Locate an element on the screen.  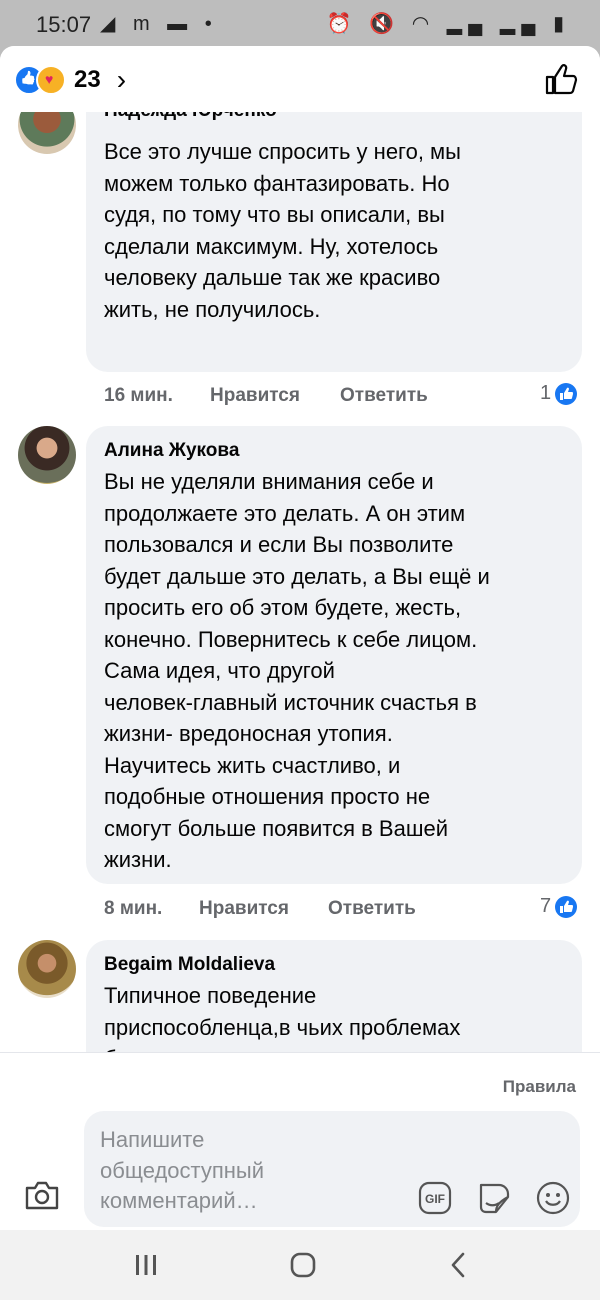
comment-author: Алина Жукова is located at coordinates (171, 451).